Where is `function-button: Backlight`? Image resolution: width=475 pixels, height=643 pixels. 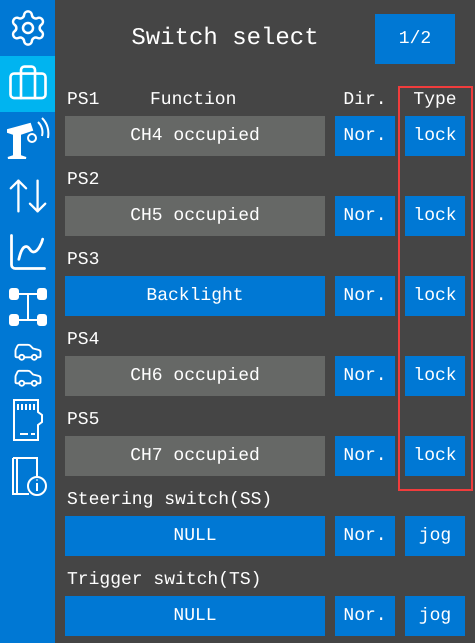
function-button: Backlight is located at coordinates (195, 296).